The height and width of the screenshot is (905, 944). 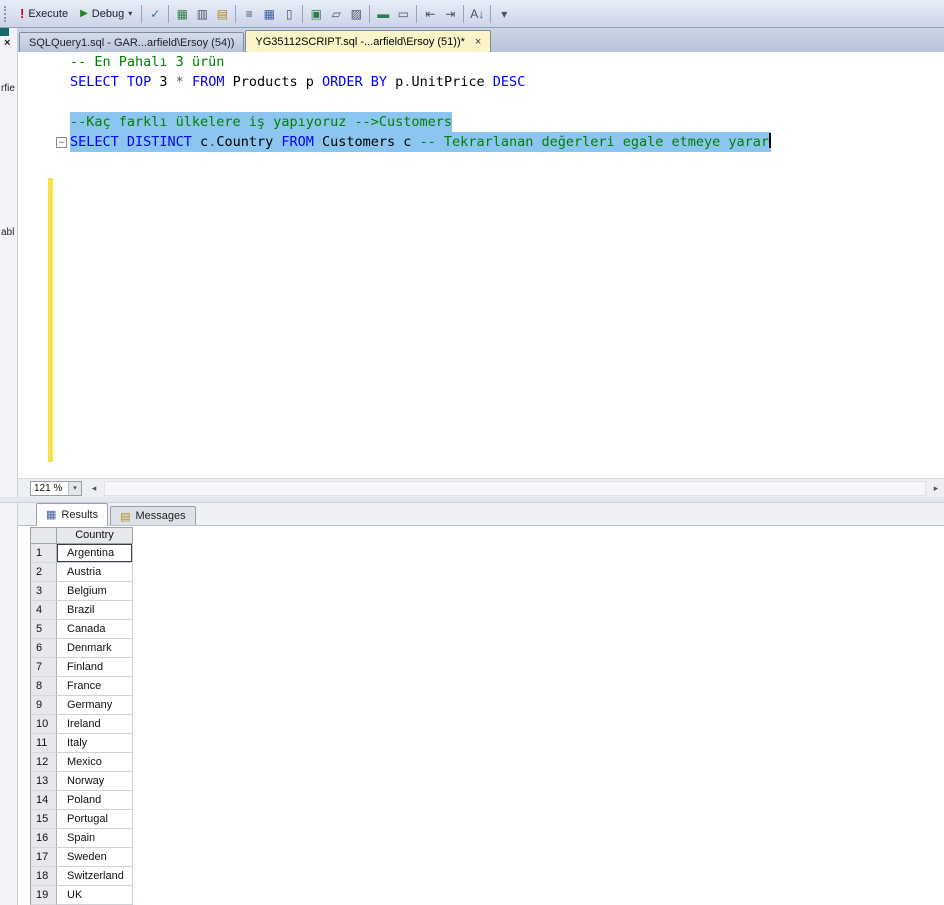 What do you see at coordinates (383, 14) in the screenshot?
I see `comment-lines-icon: ▬` at bounding box center [383, 14].